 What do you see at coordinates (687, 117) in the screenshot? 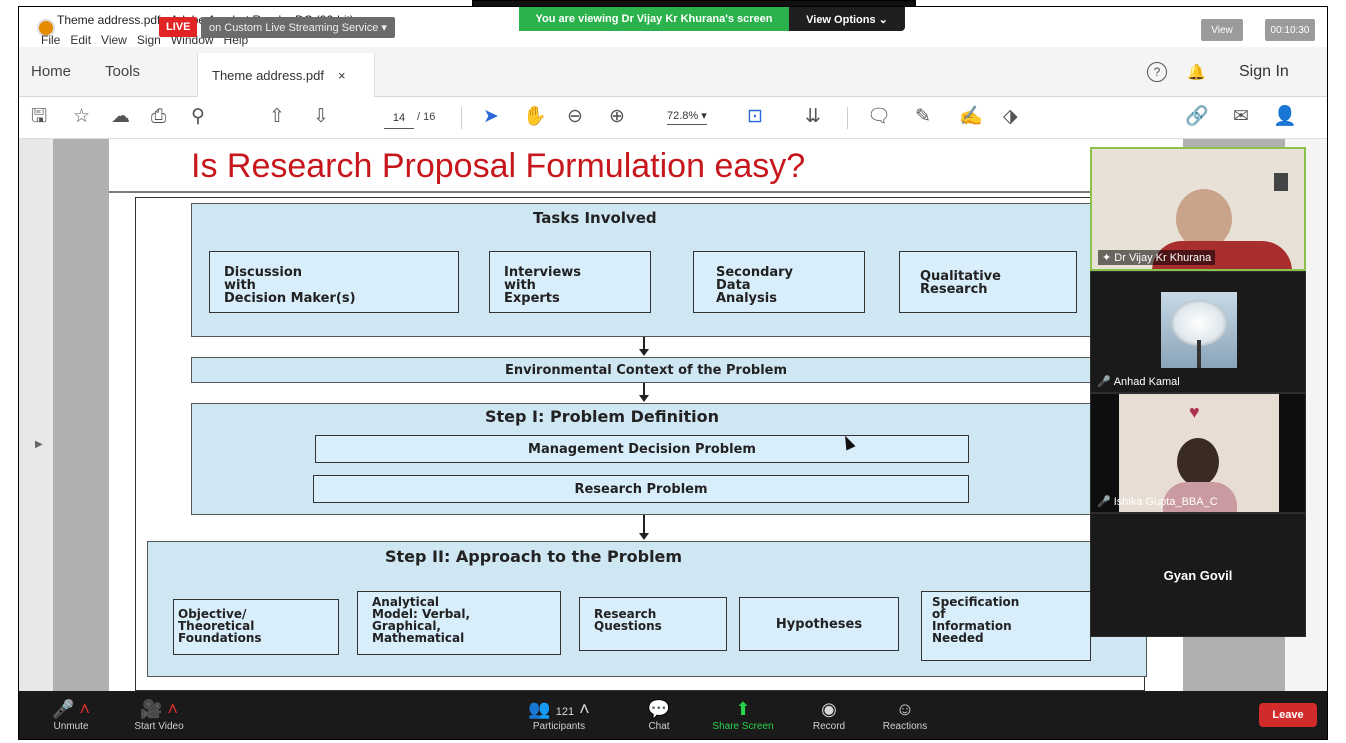
I see `zoom-level-select: 72.8% ▾` at bounding box center [687, 117].